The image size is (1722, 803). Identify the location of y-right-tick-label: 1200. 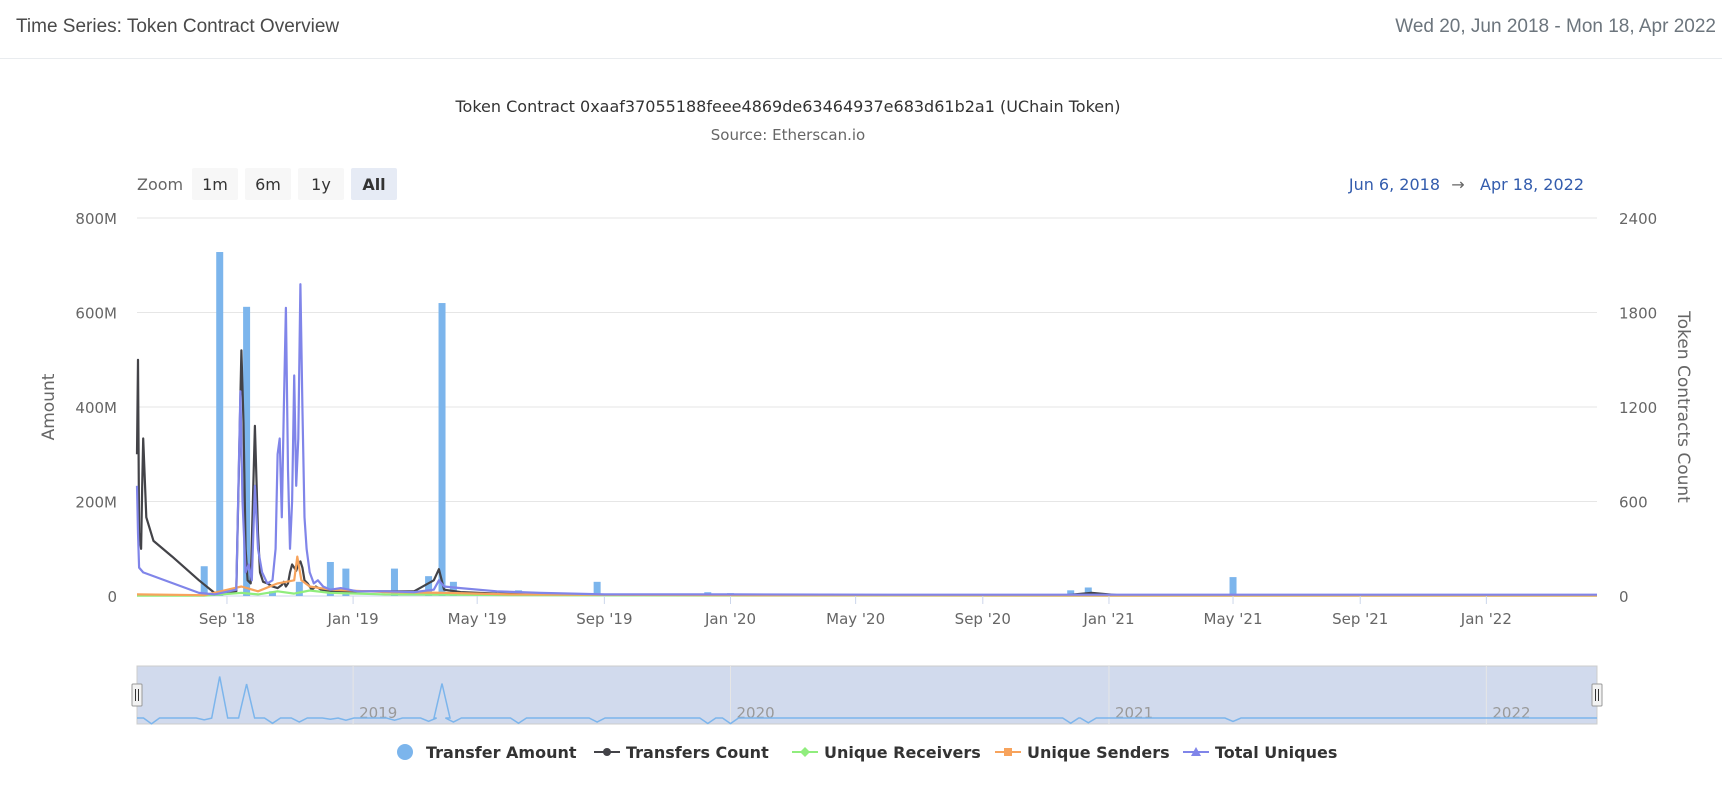
(1638, 408).